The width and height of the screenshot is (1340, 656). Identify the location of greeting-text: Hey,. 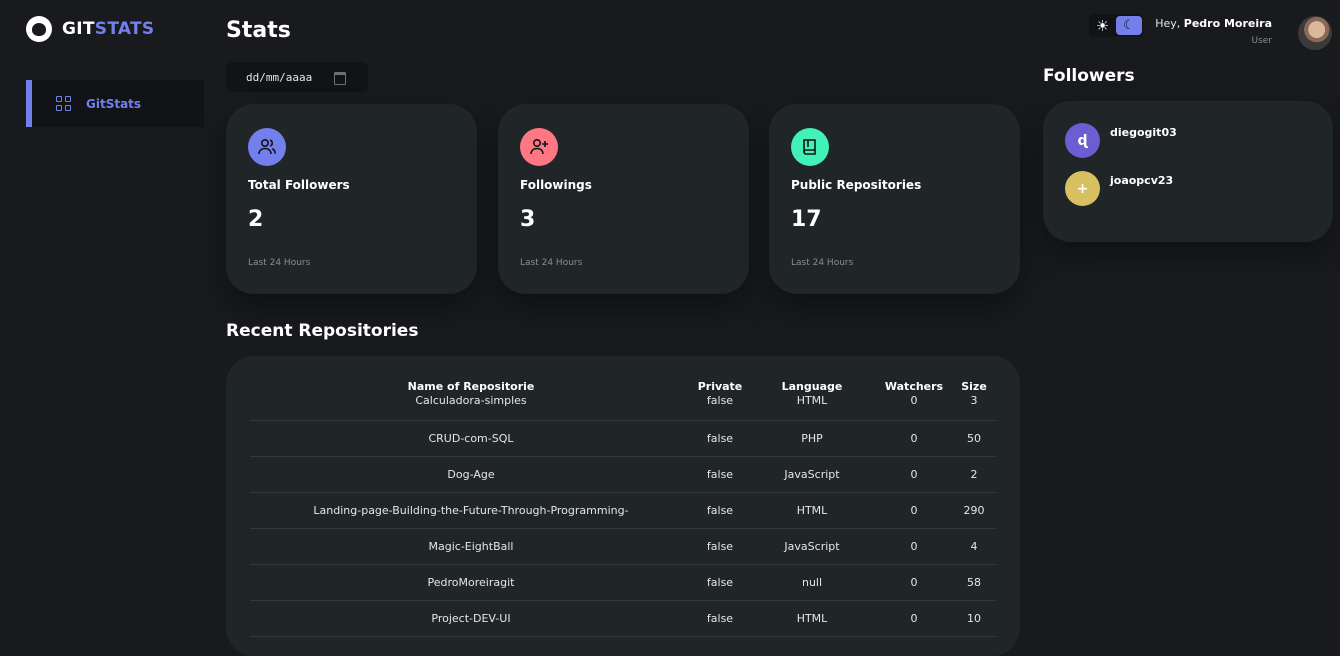
(1168, 23).